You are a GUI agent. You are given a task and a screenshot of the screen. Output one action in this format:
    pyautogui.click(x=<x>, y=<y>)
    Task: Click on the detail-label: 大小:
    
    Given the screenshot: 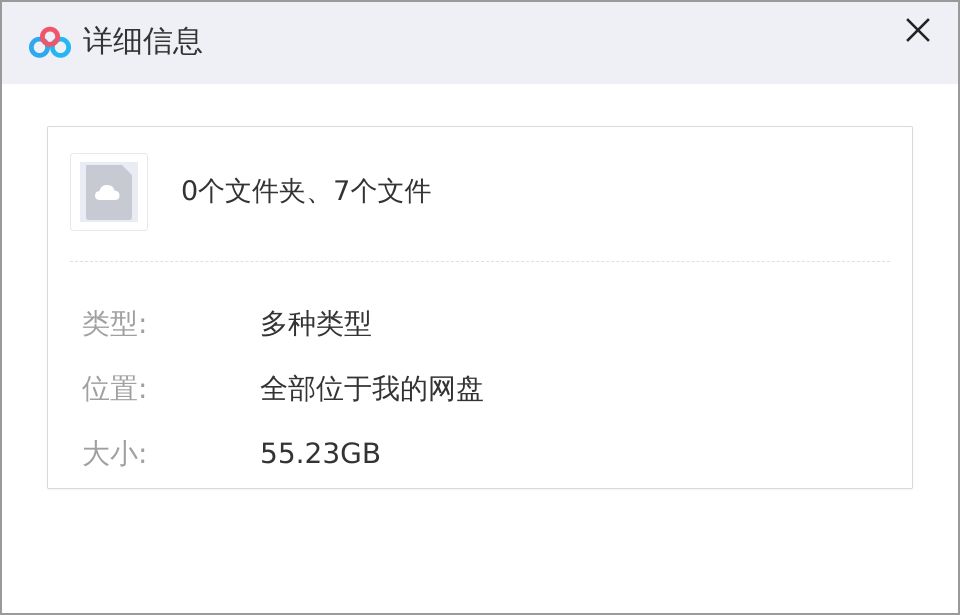 What is the action you would take?
    pyautogui.click(x=115, y=454)
    